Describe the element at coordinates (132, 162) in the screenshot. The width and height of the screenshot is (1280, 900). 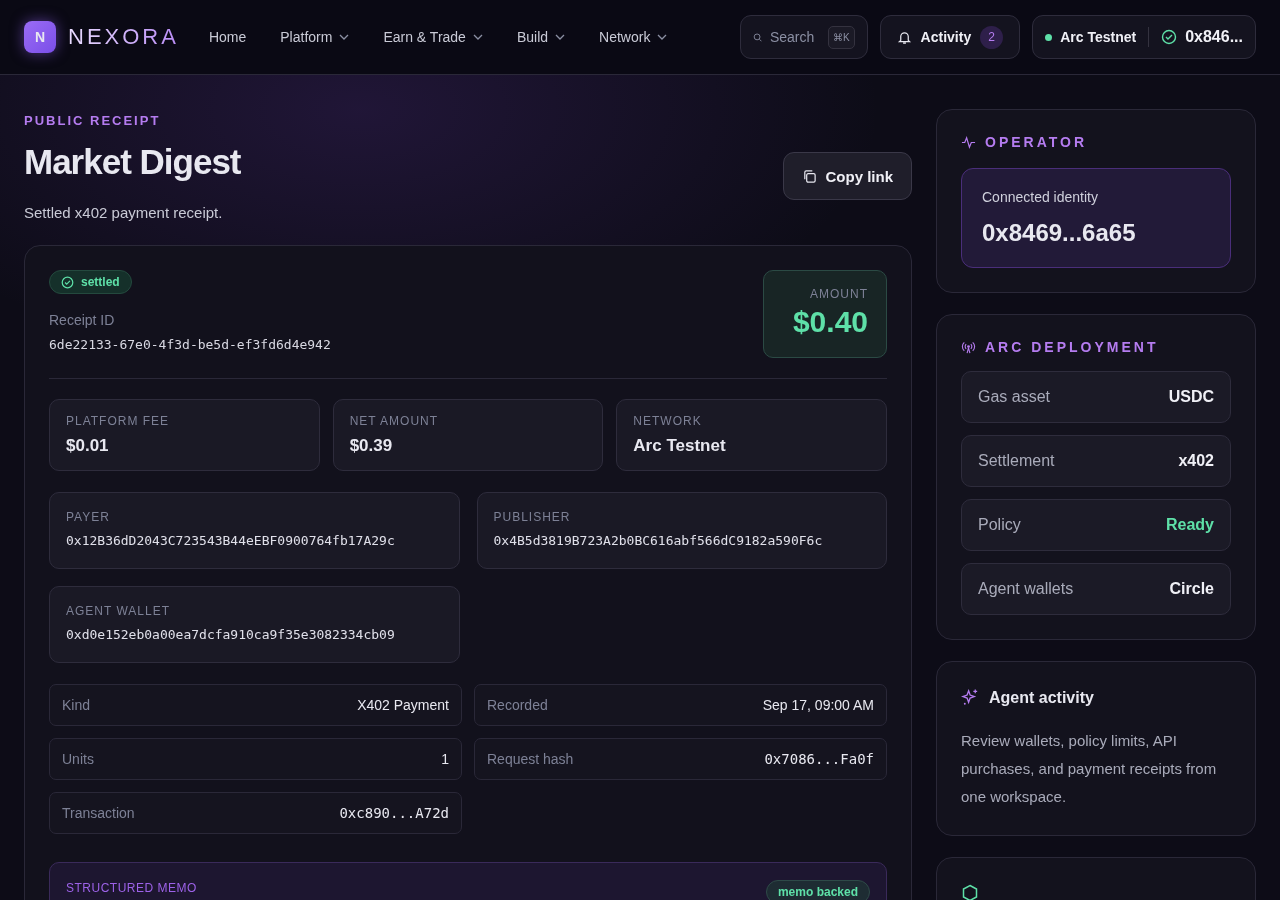
I see `page-title: Market Digest` at that location.